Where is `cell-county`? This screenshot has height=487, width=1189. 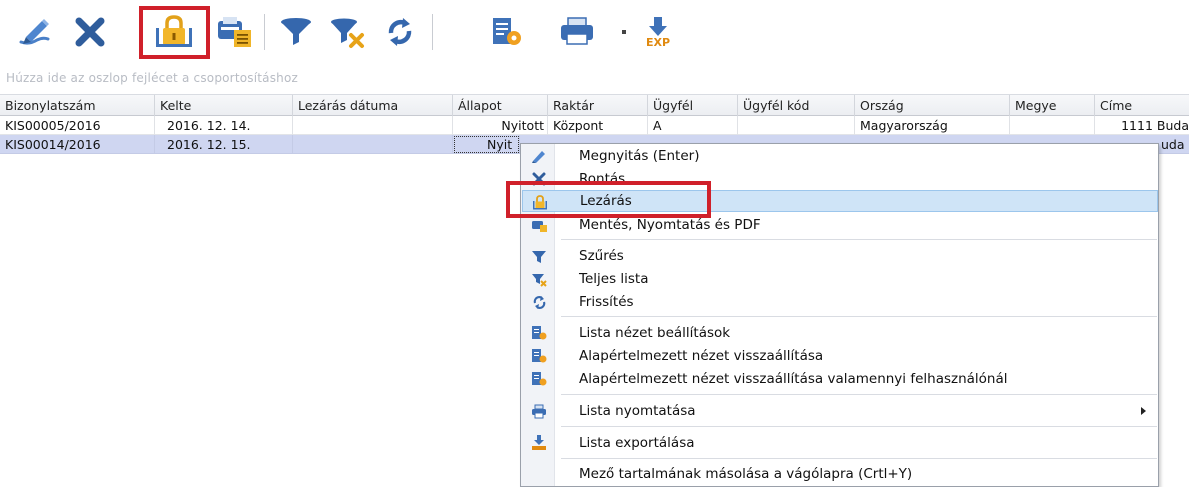
cell-county is located at coordinates (1052, 125).